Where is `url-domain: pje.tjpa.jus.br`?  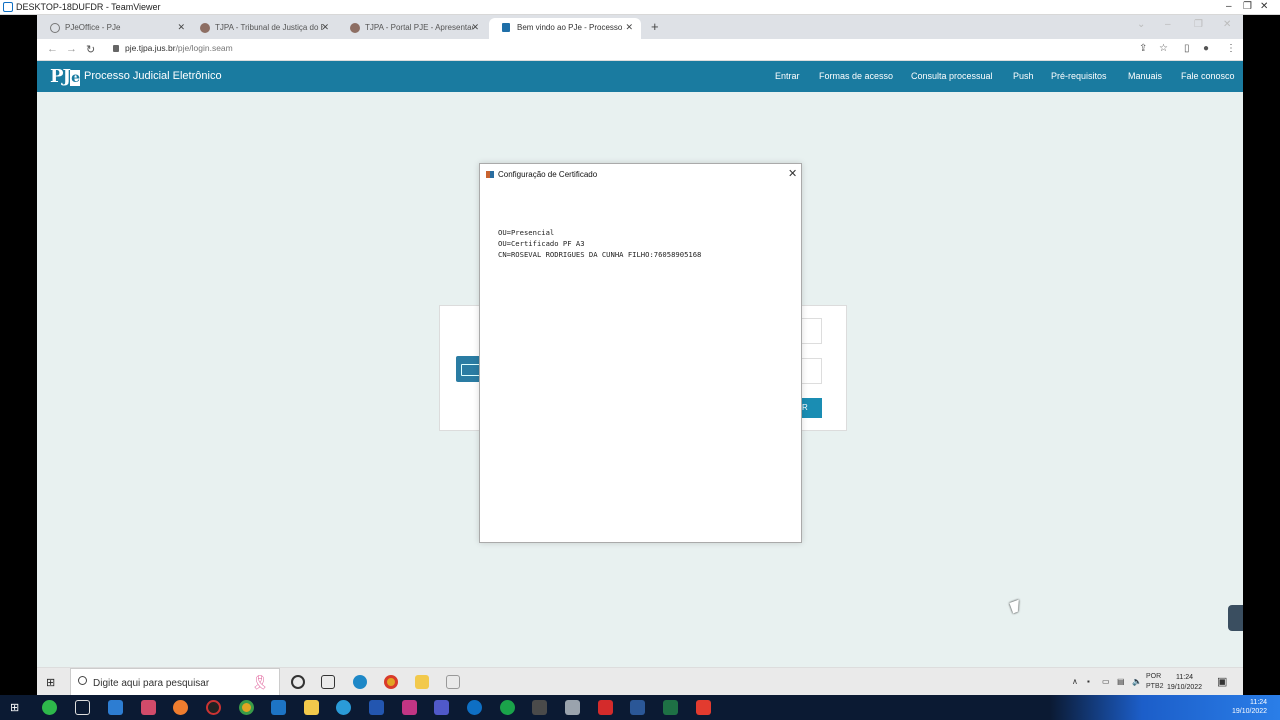 url-domain: pje.tjpa.jus.br is located at coordinates (150, 48).